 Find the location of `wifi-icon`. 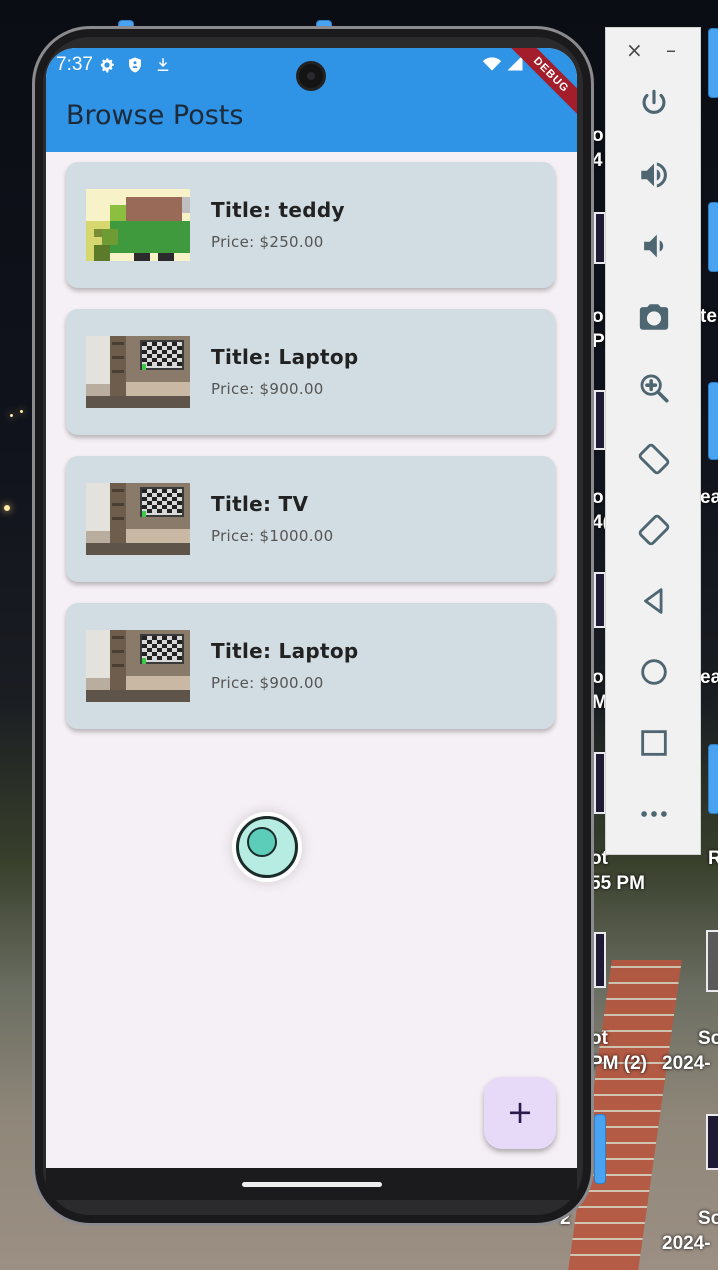

wifi-icon is located at coordinates (492, 63).